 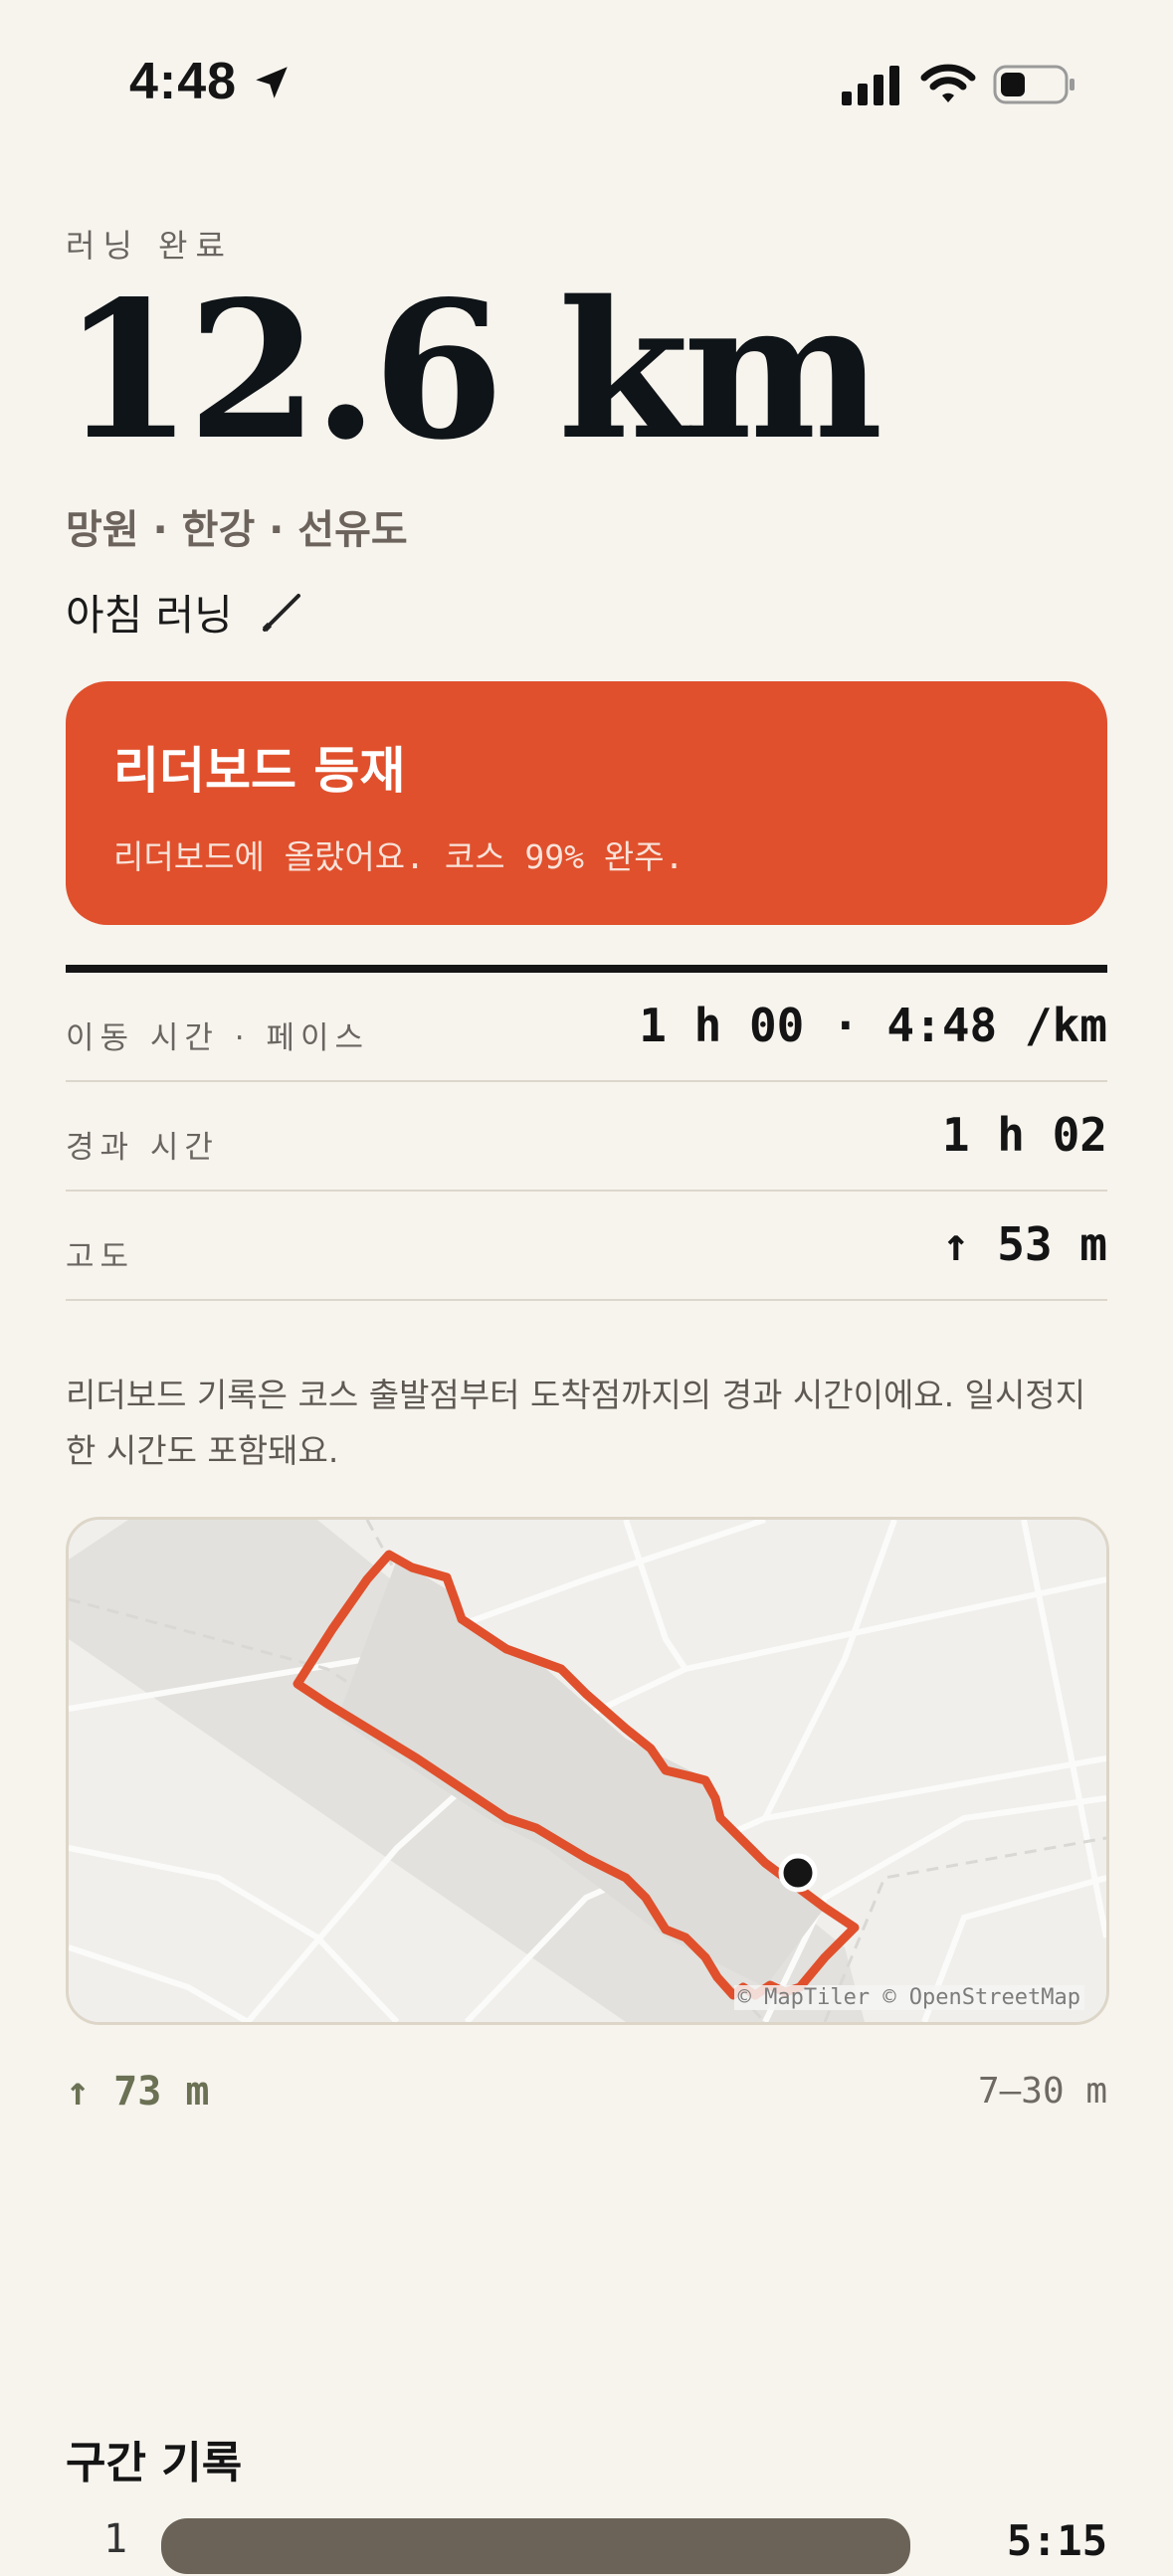 I want to click on run-name-row: 아침 러닝, so click(x=184, y=612).